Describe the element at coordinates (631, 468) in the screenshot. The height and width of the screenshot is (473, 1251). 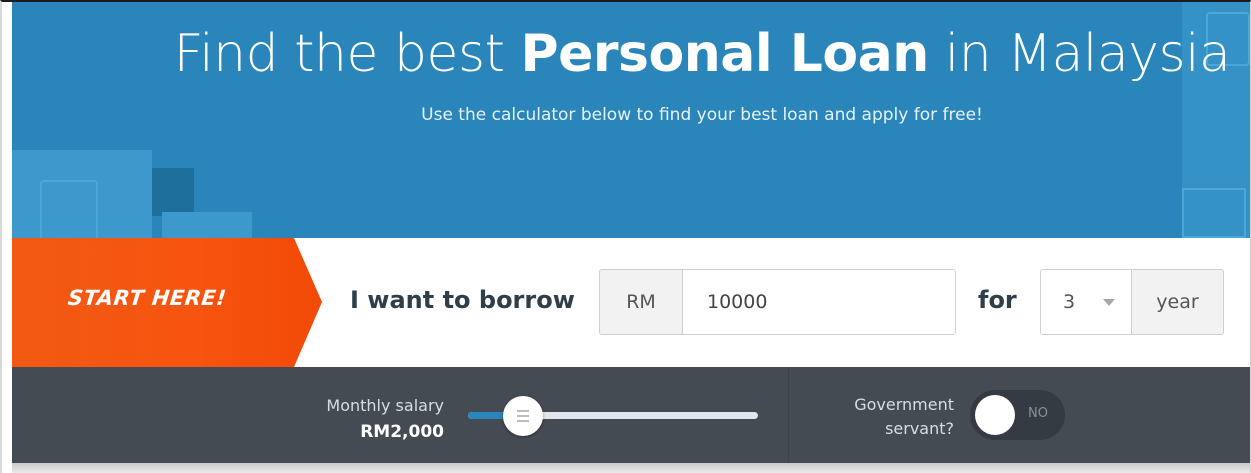
I see `bottom-shadow` at that location.